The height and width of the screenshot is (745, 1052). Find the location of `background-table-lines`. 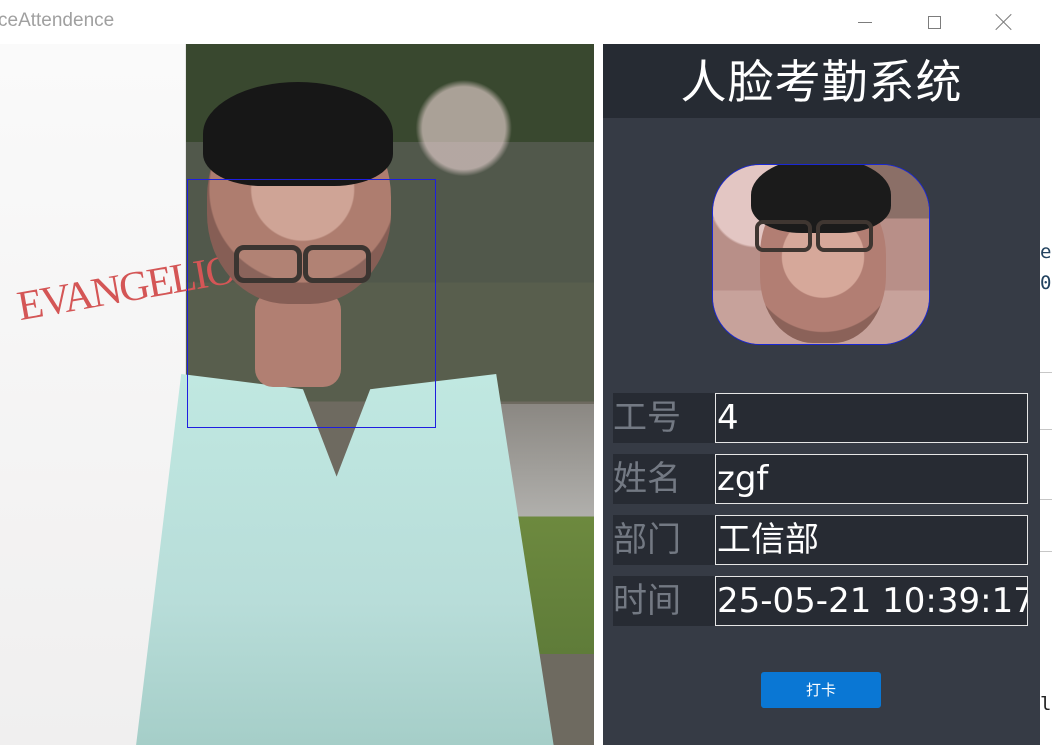

background-table-lines is located at coordinates (1046, 462).